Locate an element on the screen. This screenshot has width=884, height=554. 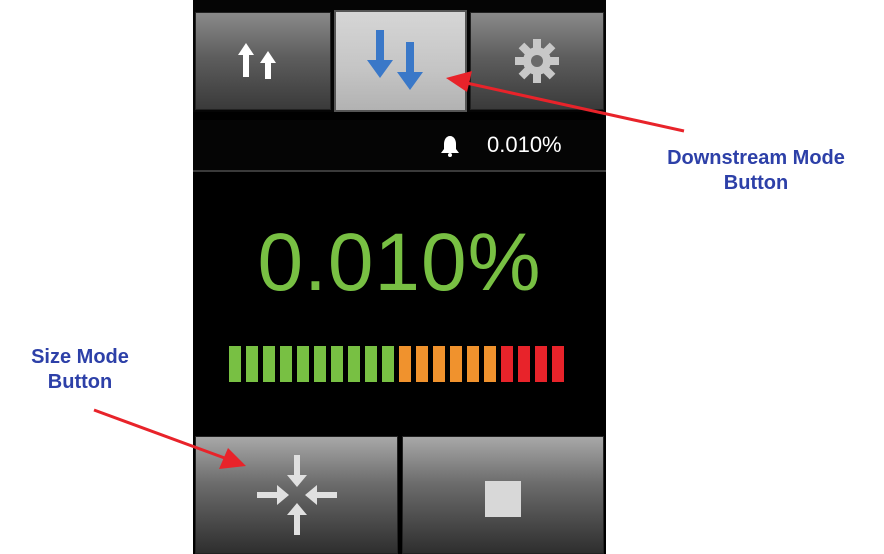
stop-button is located at coordinates (503, 495).